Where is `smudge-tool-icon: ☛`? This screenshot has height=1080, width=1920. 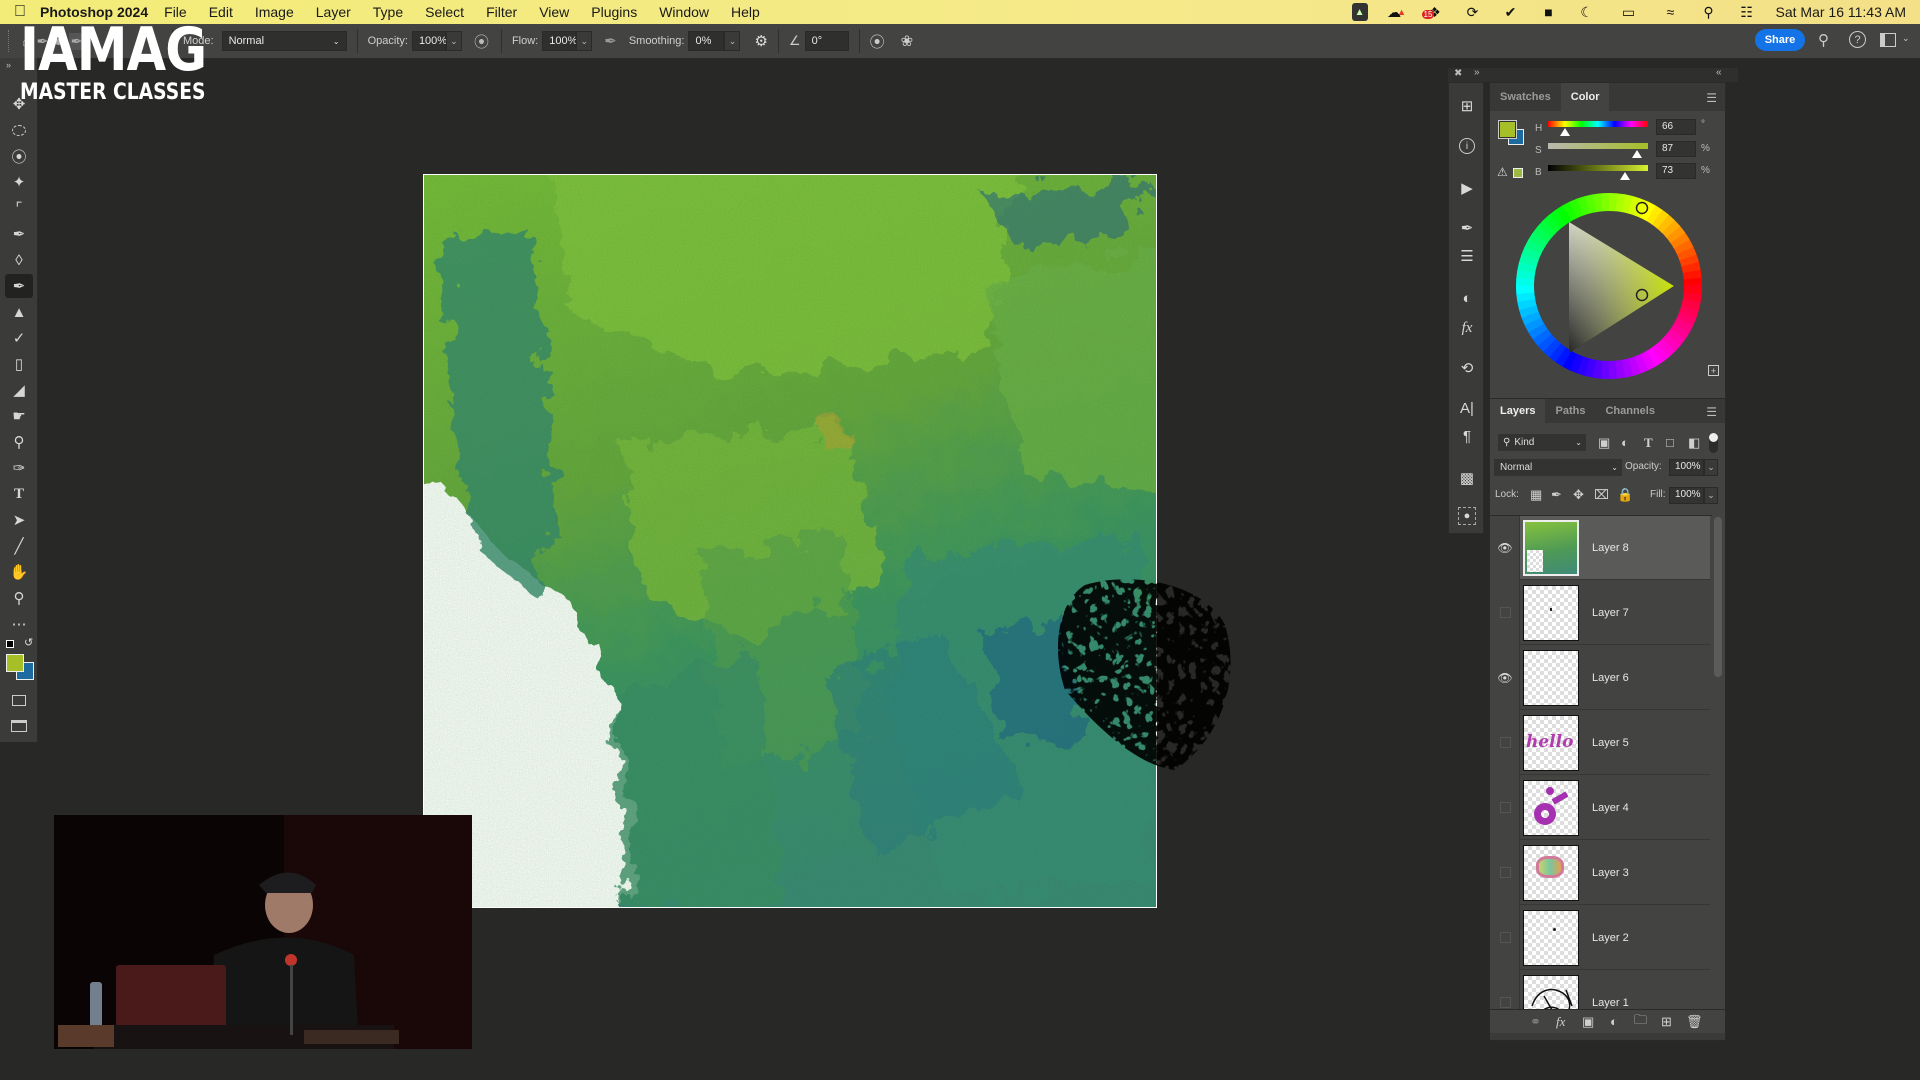
smudge-tool-icon: ☛ is located at coordinates (19, 416).